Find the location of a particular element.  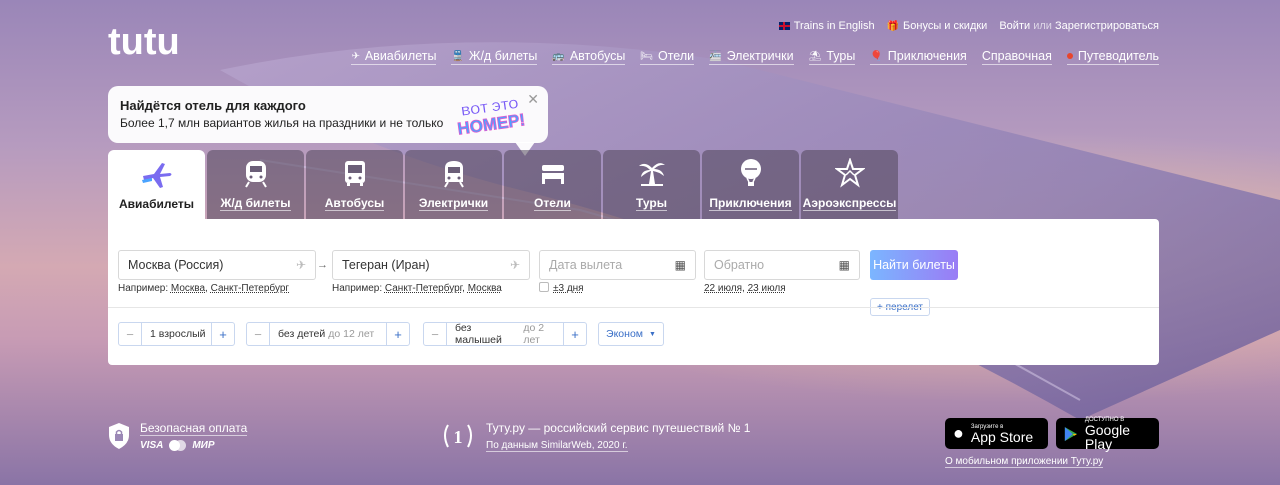

red-dot-icon is located at coordinates (1069, 56).